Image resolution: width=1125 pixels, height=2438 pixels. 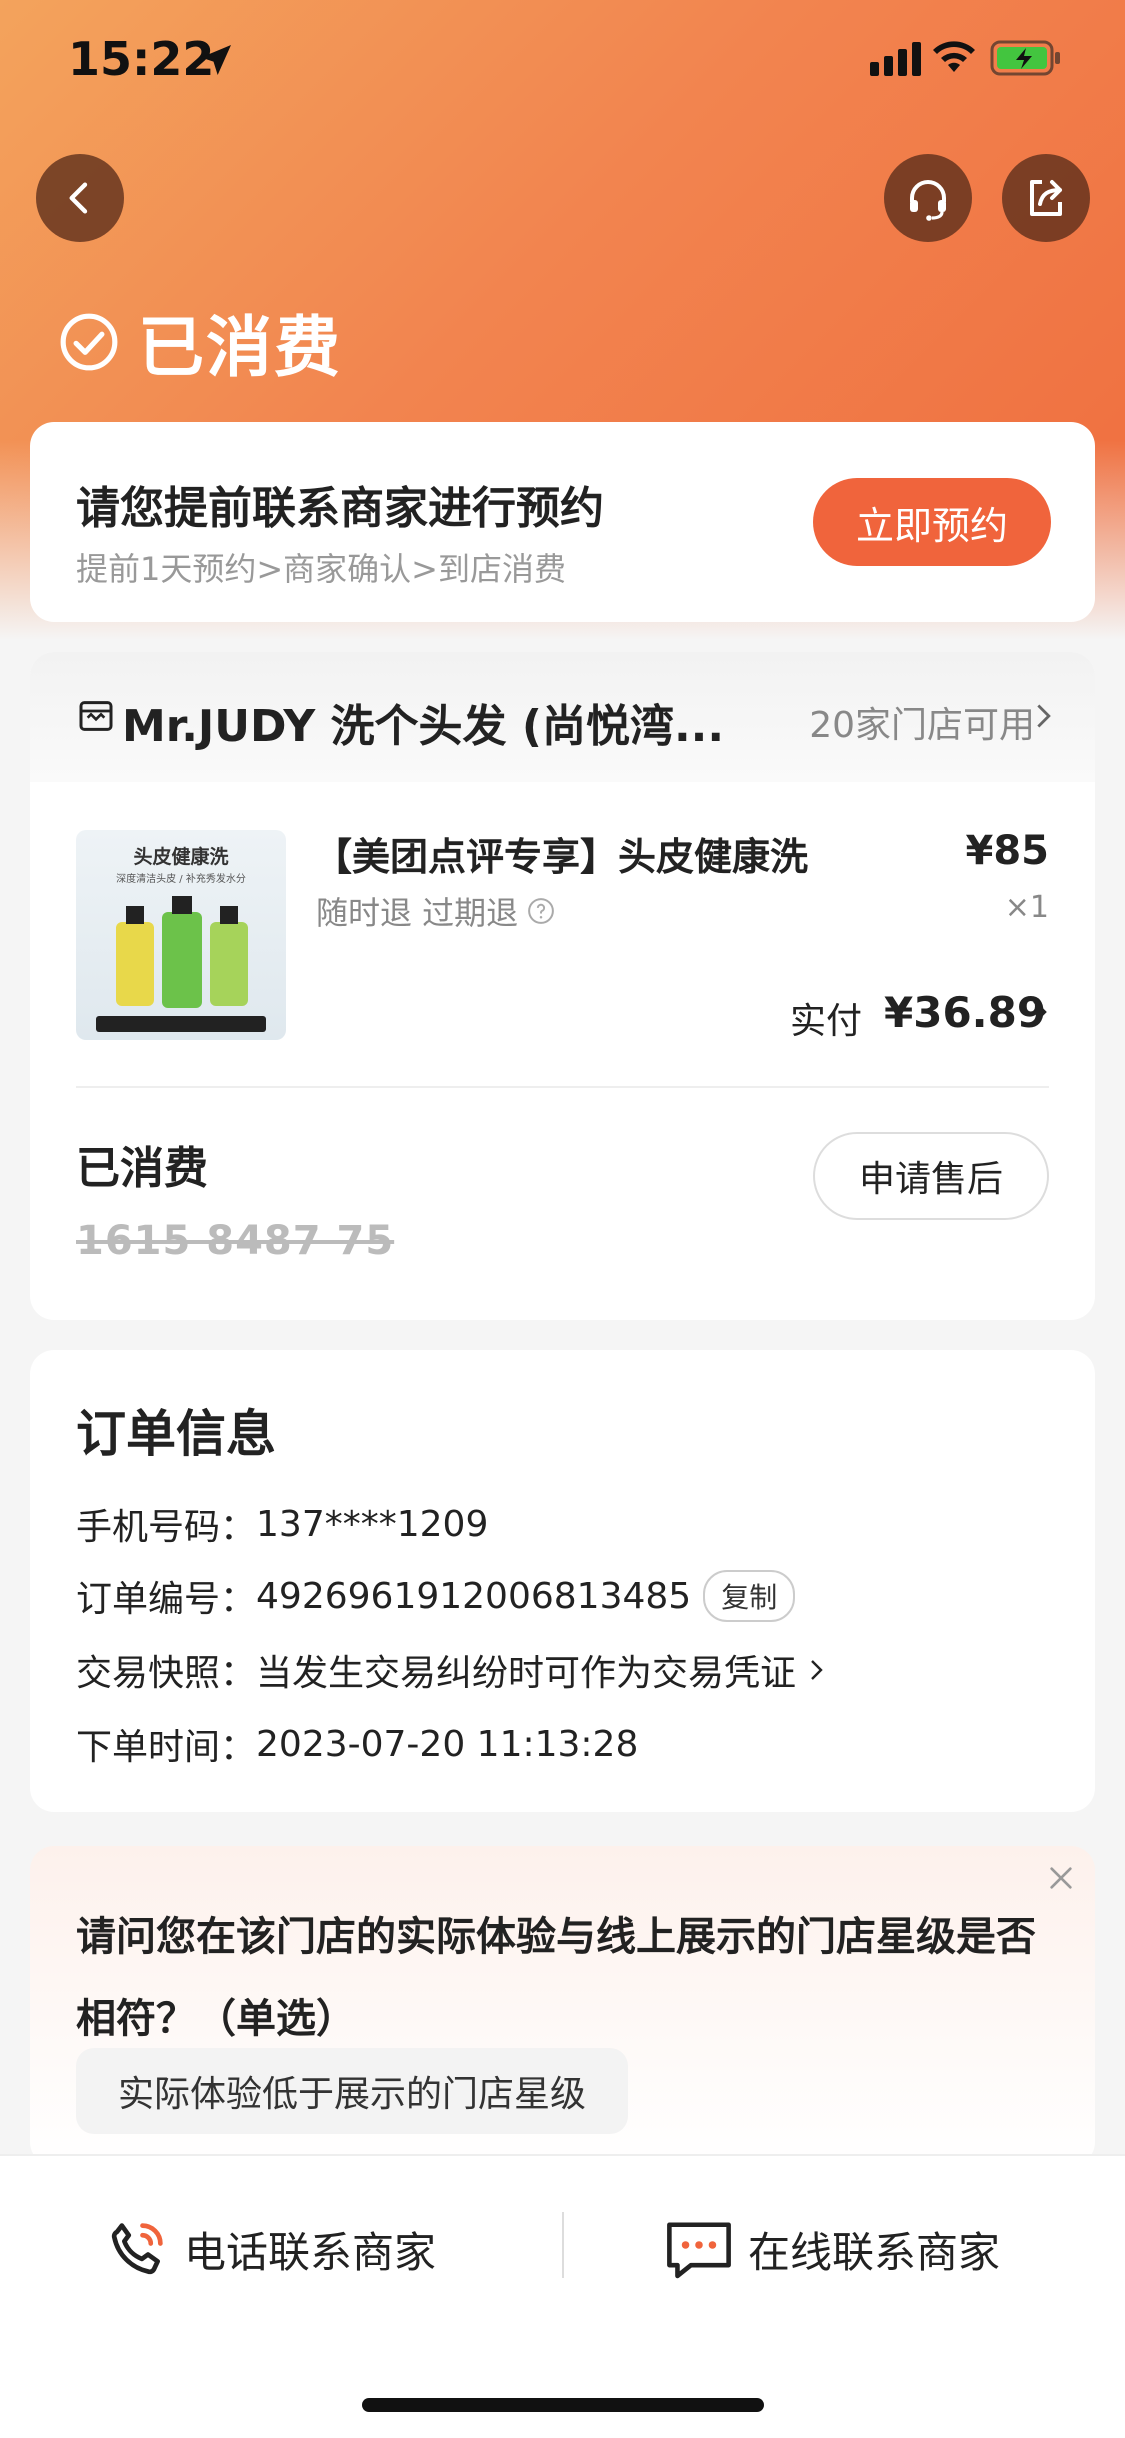 What do you see at coordinates (563, 2405) in the screenshot?
I see `home-indicator` at bounding box center [563, 2405].